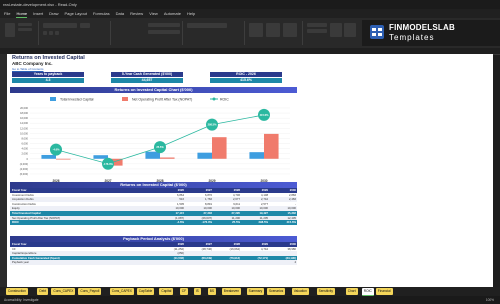  What do you see at coordinates (197, 291) in the screenshot?
I see `sheet-tab-is: IS` at bounding box center [197, 291].